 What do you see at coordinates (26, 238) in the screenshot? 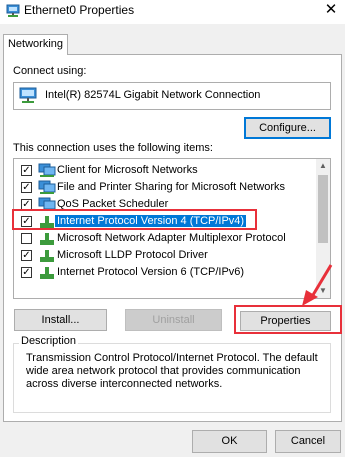
I see `item-checkbox` at bounding box center [26, 238].